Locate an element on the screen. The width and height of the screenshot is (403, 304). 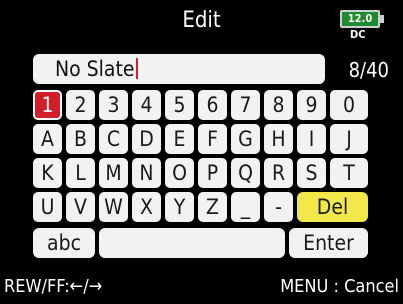
key-w: W is located at coordinates (113, 207).